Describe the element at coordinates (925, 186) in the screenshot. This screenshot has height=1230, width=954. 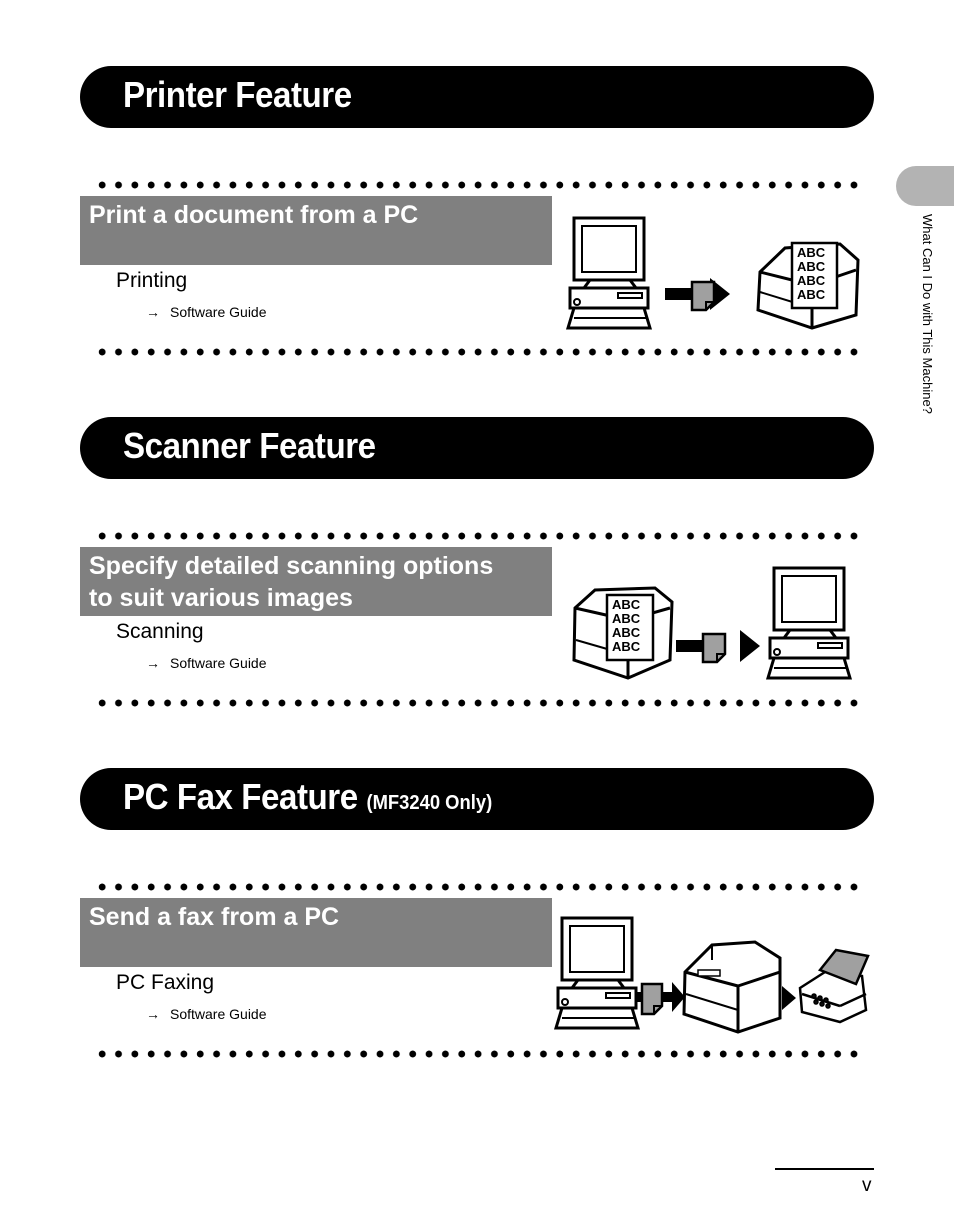
I see `chapter-tab` at that location.